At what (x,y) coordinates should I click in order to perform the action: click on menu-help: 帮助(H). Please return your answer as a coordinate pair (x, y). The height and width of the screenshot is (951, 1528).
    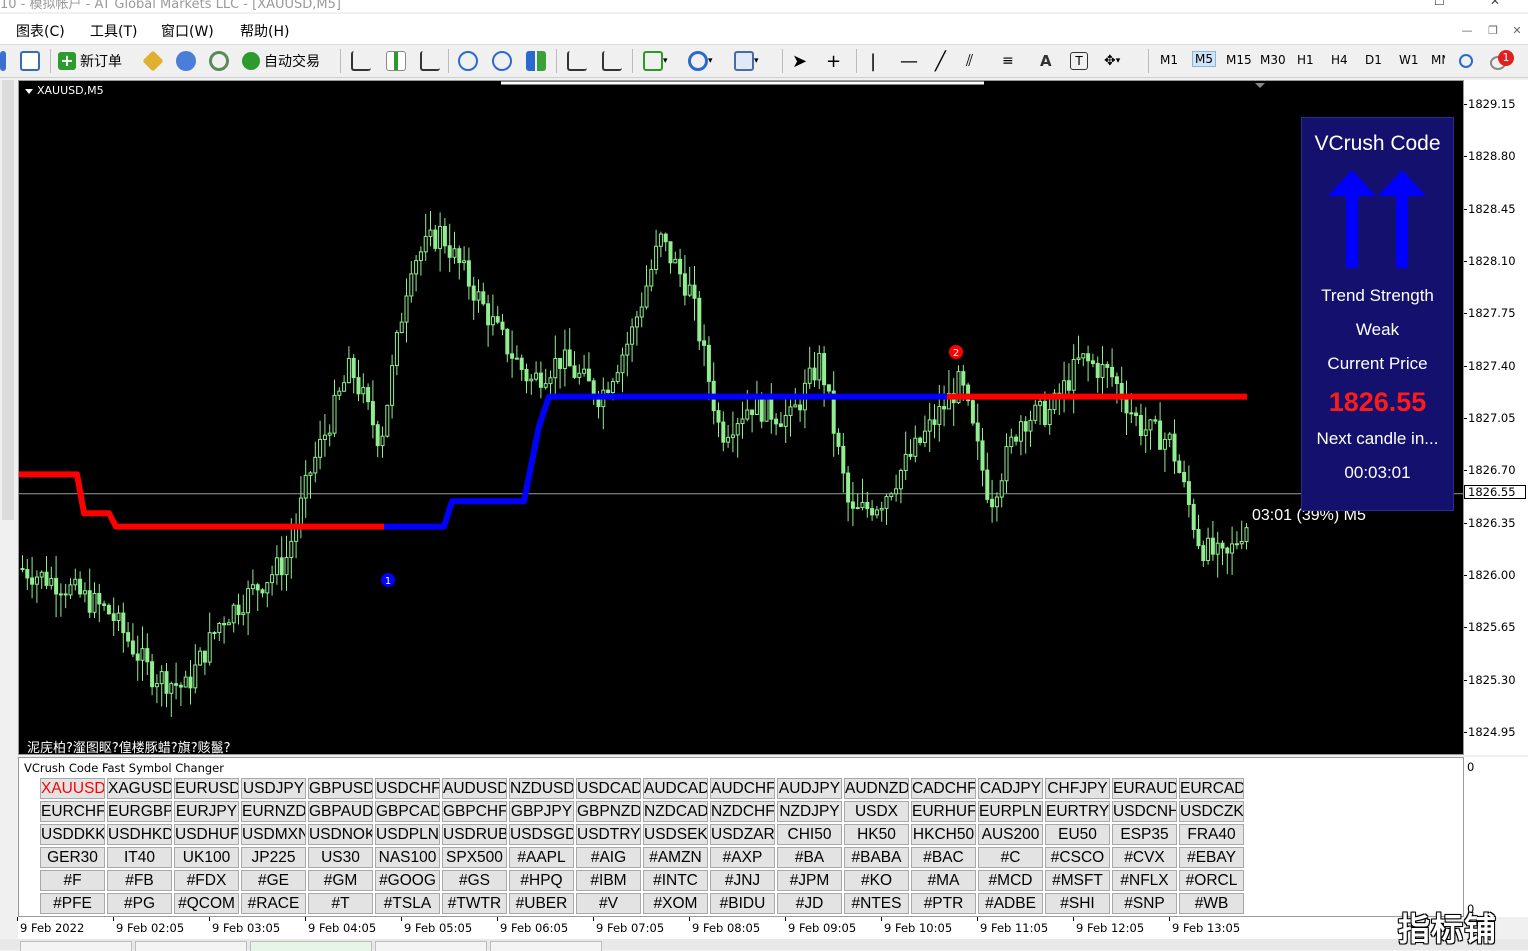
    Looking at the image, I should click on (264, 31).